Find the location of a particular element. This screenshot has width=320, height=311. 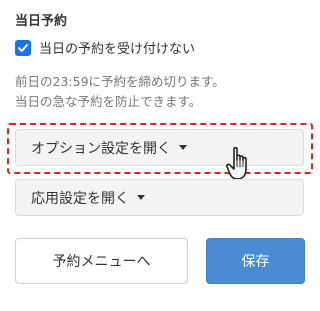

save-button: 保存 is located at coordinates (255, 261).